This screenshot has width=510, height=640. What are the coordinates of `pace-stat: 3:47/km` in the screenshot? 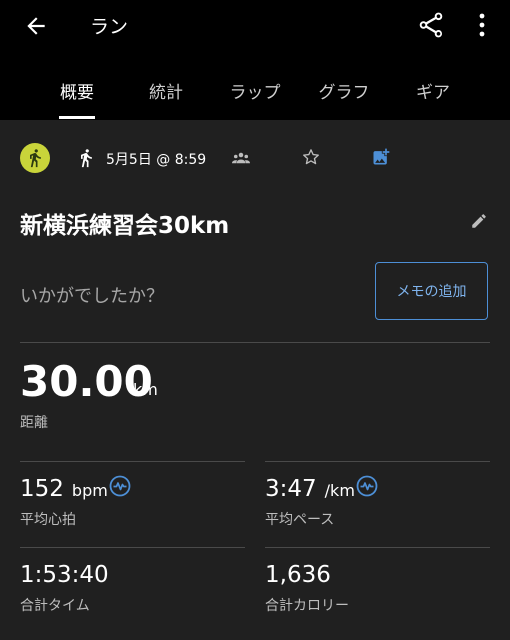 It's located at (310, 489).